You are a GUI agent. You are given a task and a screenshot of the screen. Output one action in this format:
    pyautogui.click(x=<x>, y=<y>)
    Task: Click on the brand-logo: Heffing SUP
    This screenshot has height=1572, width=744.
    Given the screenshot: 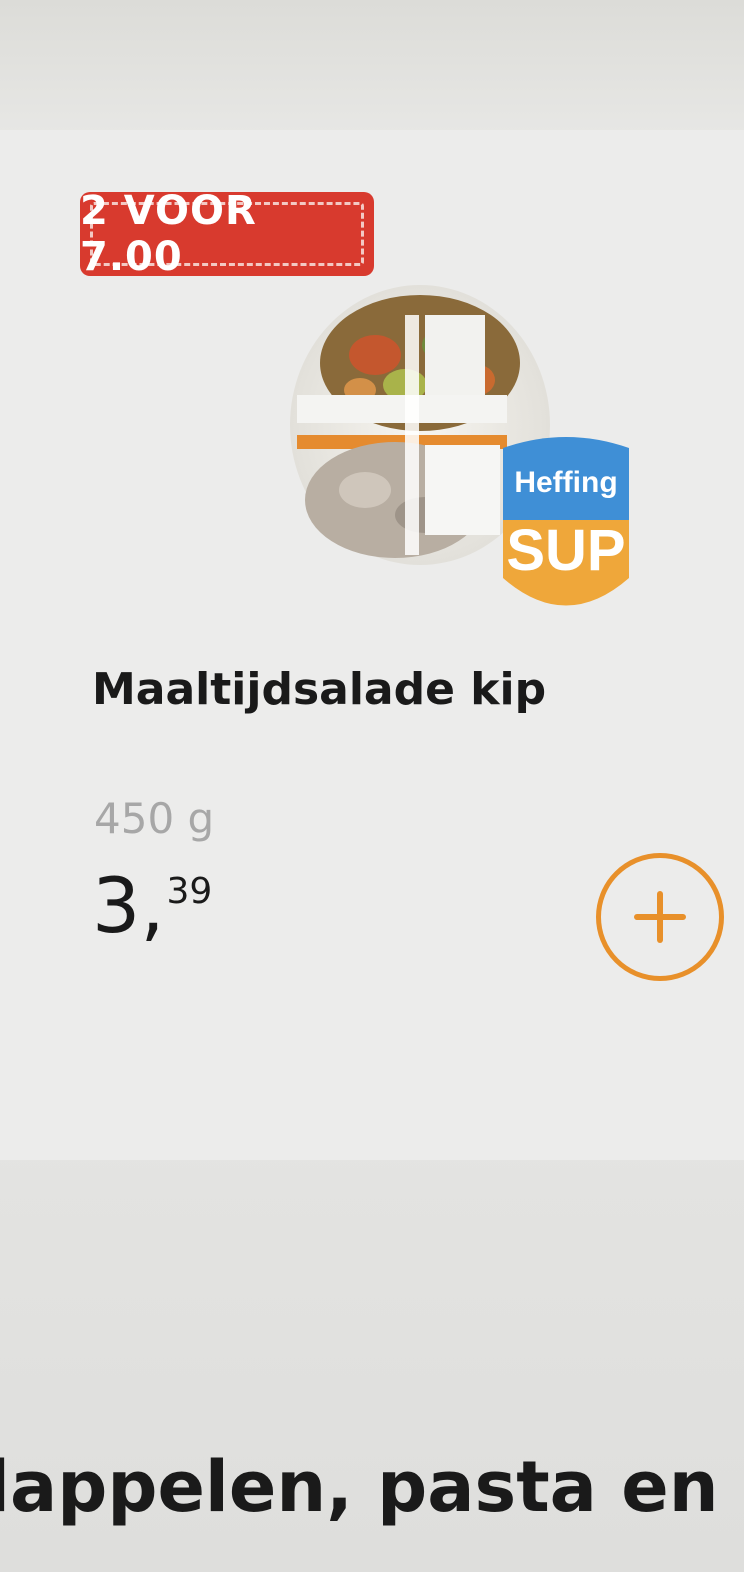 What is the action you would take?
    pyautogui.click(x=566, y=521)
    